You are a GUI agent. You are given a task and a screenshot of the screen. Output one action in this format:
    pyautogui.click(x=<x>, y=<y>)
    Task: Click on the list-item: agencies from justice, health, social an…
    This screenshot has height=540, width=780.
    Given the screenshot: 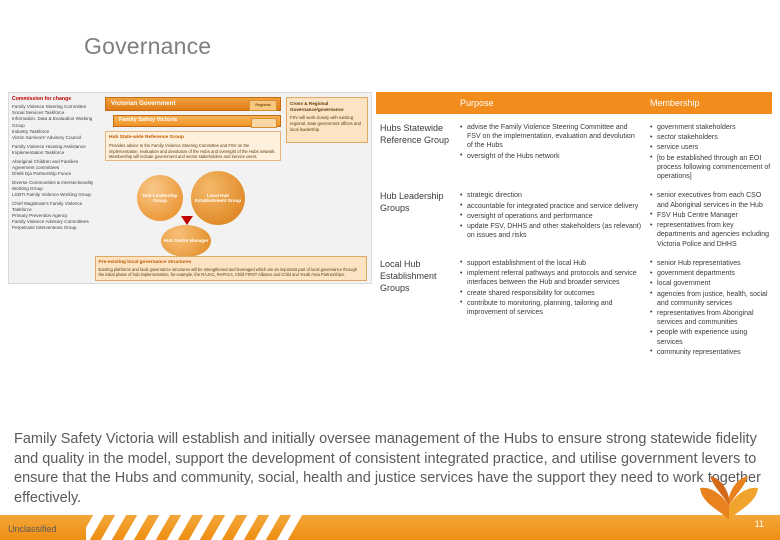 What is the action you would take?
    pyautogui.click(x=711, y=298)
    